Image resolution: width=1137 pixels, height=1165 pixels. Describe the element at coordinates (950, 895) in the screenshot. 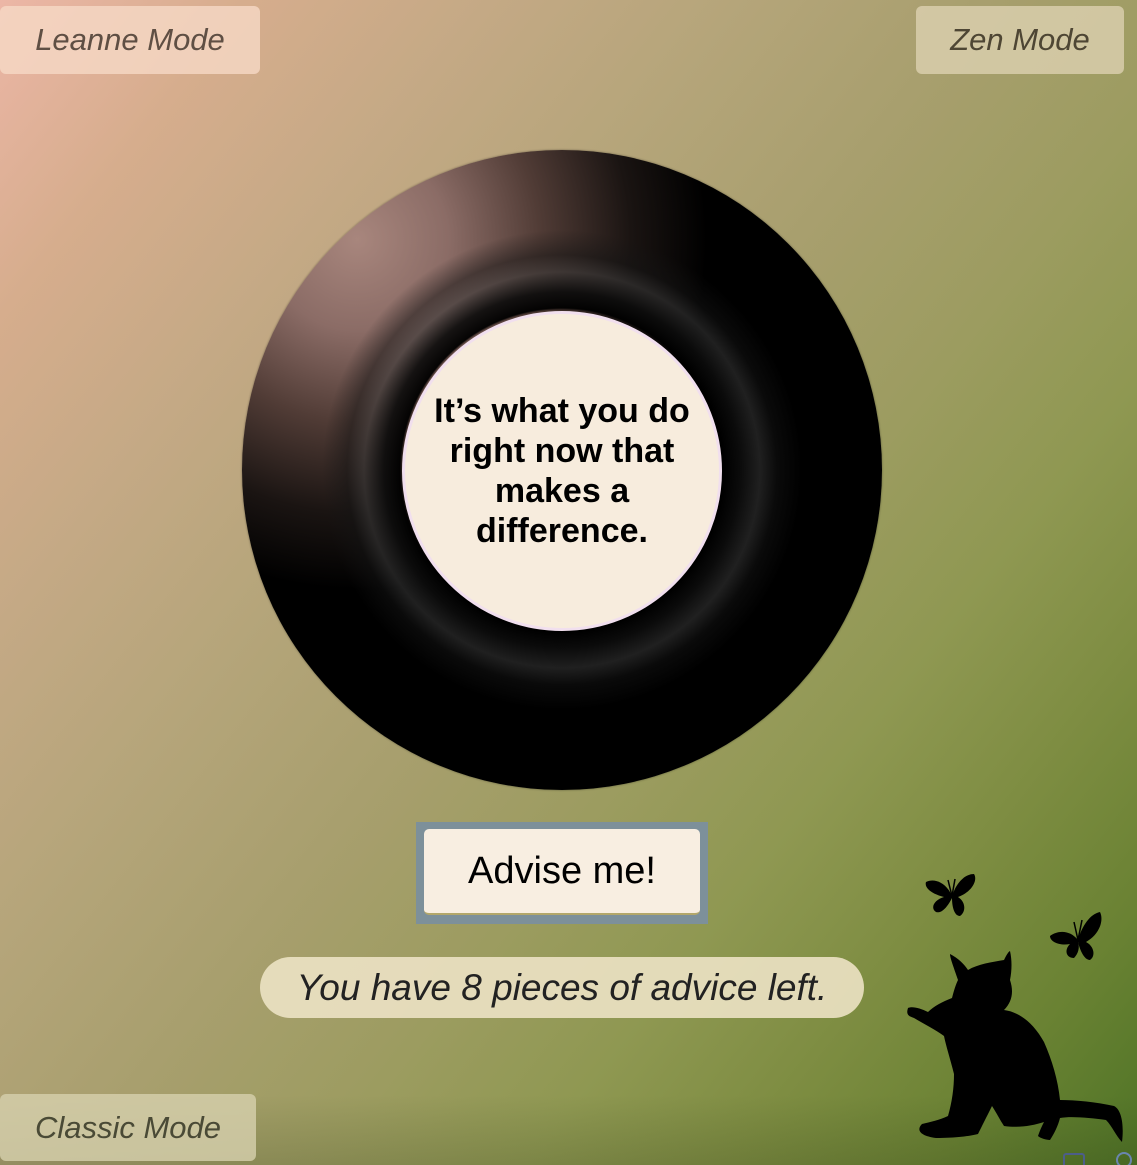

I see `butterfly-icon` at that location.